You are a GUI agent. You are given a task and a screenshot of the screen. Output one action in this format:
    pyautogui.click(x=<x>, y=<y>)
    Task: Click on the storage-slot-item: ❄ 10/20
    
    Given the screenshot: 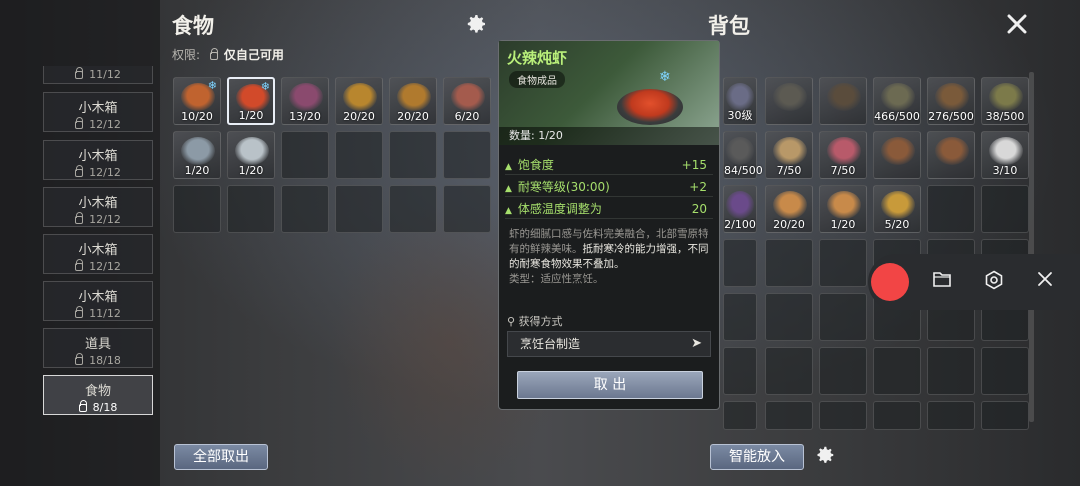 What is the action you would take?
    pyautogui.click(x=197, y=101)
    